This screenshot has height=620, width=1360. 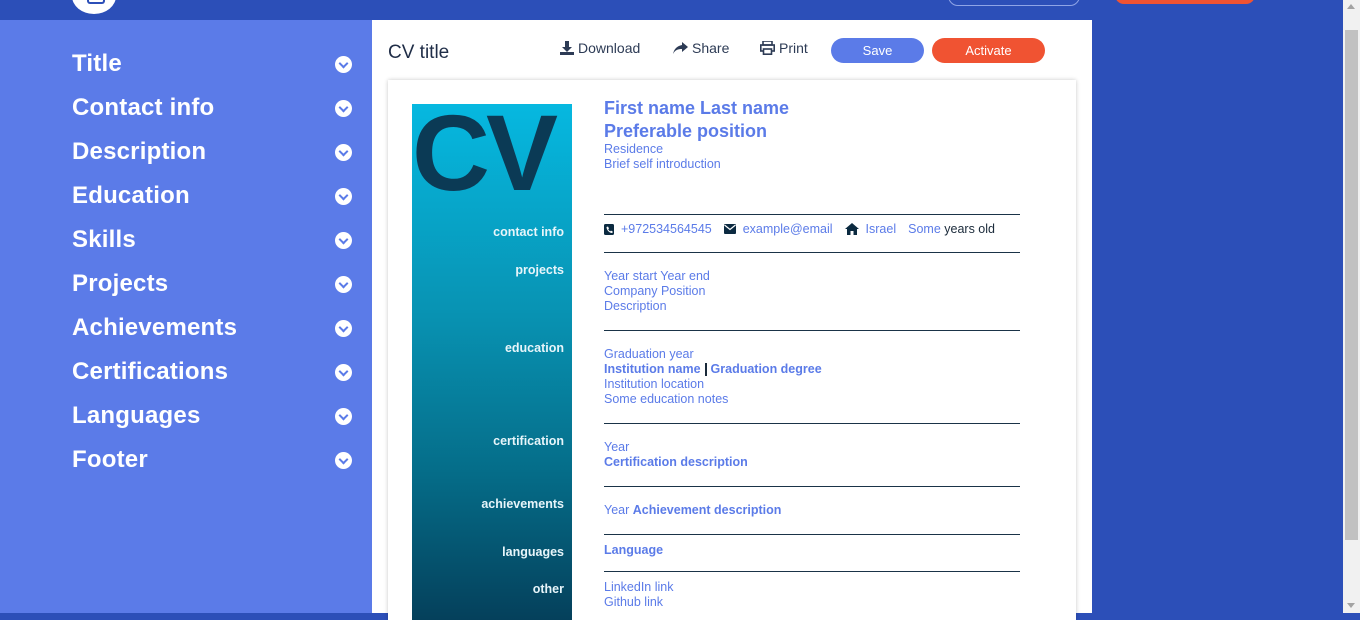 What do you see at coordinates (522, 504) in the screenshot?
I see `section-label-achievements: achievements` at bounding box center [522, 504].